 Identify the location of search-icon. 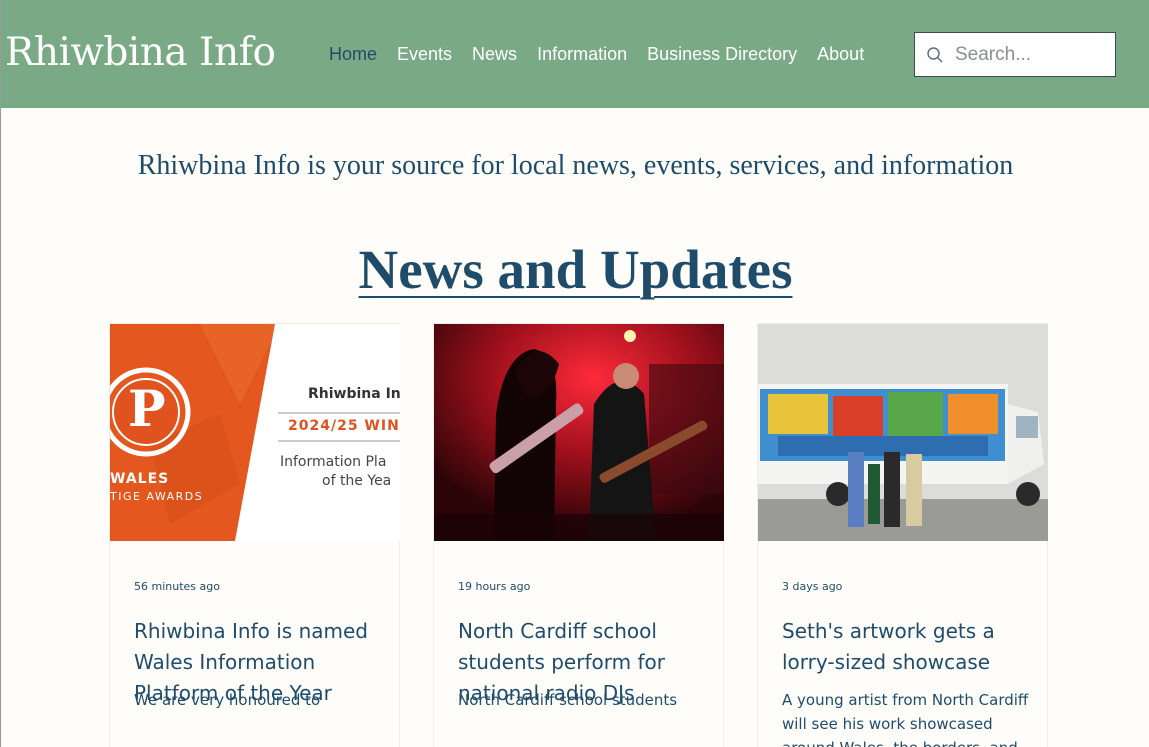
(935, 54).